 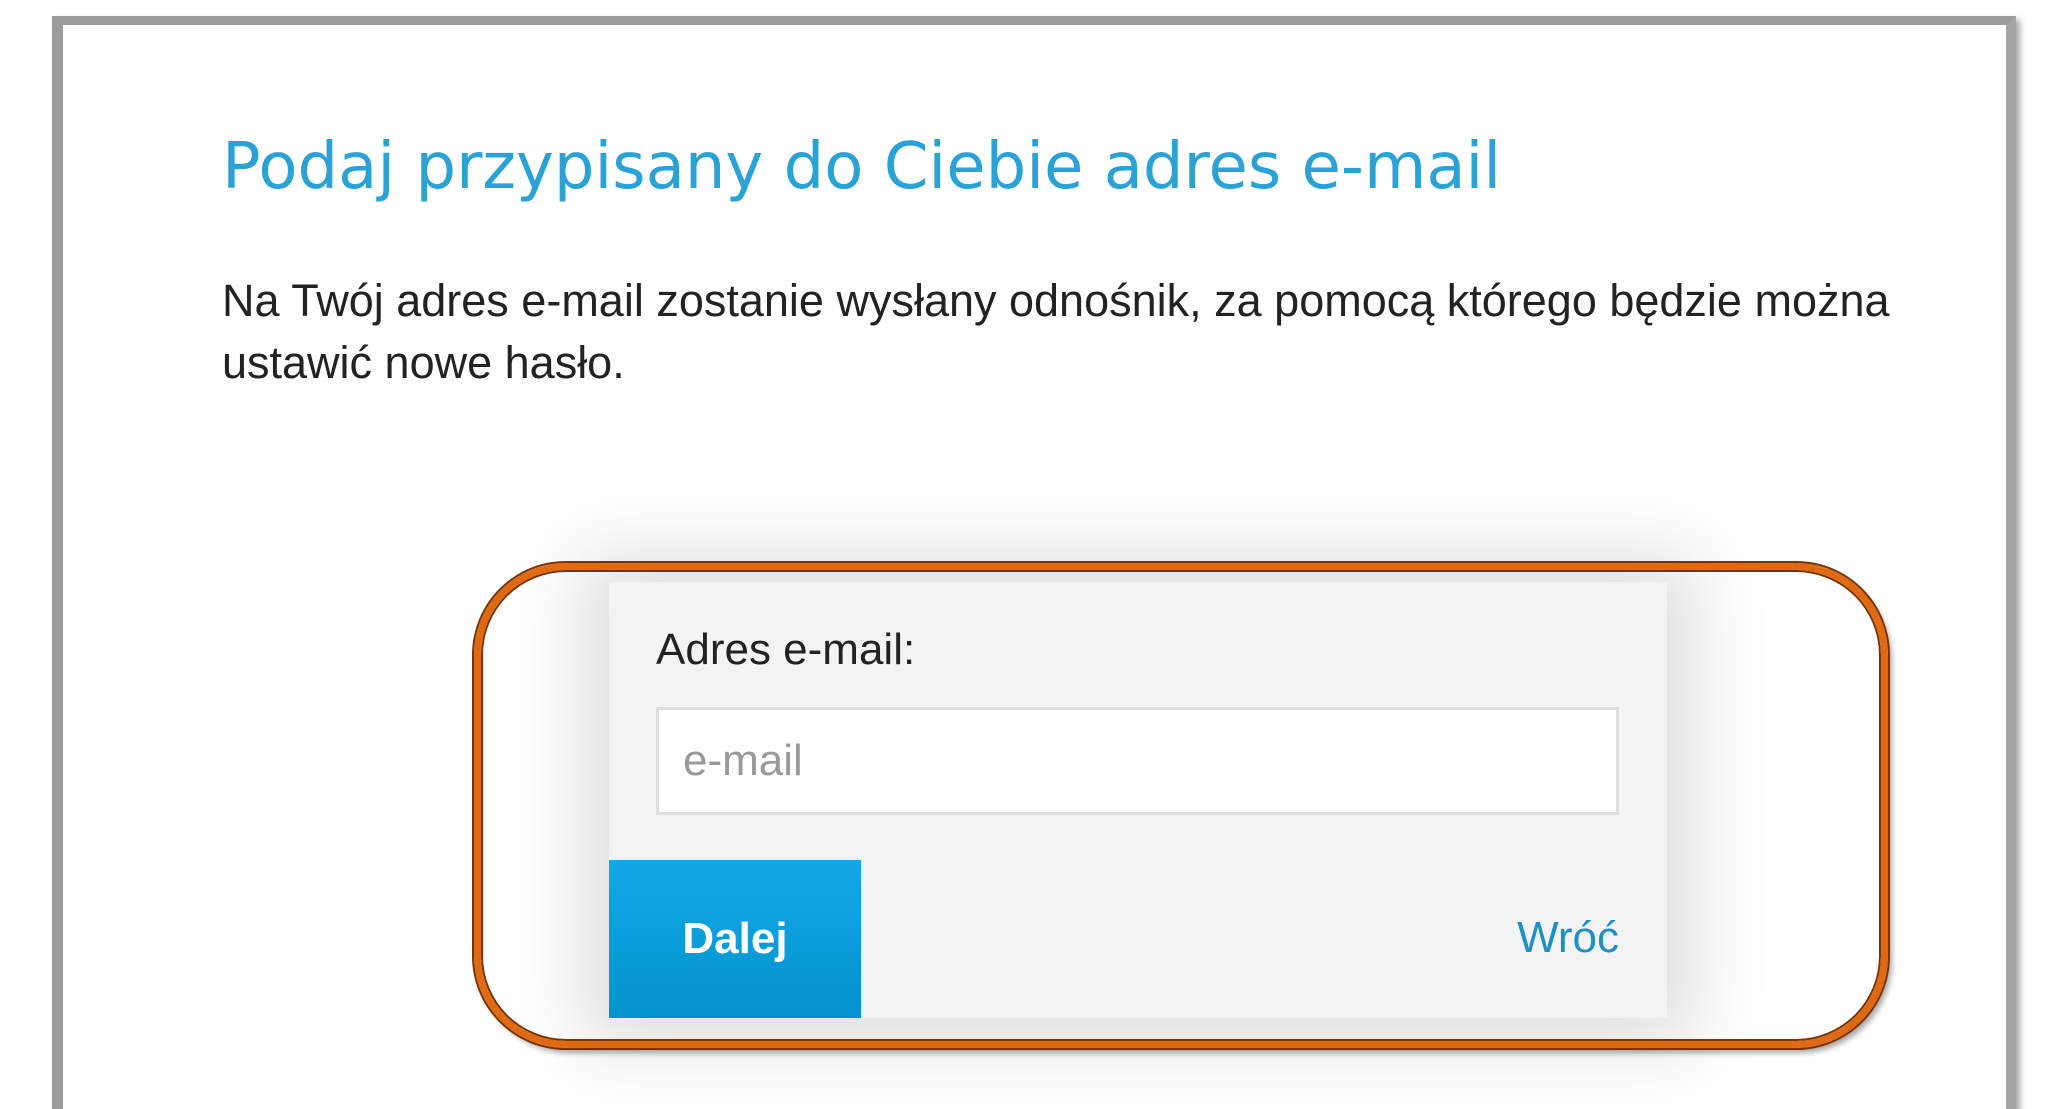 I want to click on email-label: Adres e-mail:, so click(x=786, y=649).